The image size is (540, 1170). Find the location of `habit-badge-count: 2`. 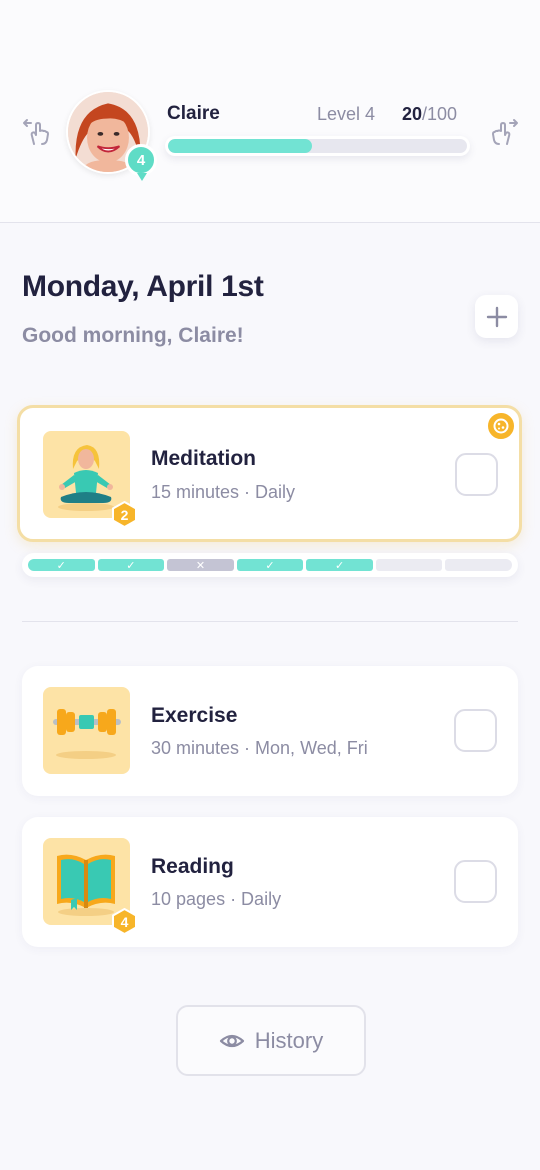

habit-badge-count: 2 is located at coordinates (124, 514).